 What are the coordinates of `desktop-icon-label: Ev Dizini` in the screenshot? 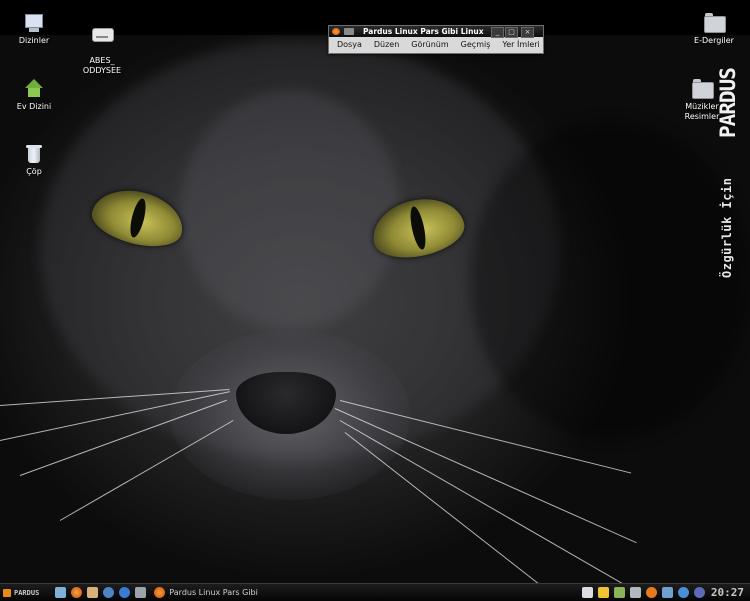 It's located at (34, 106).